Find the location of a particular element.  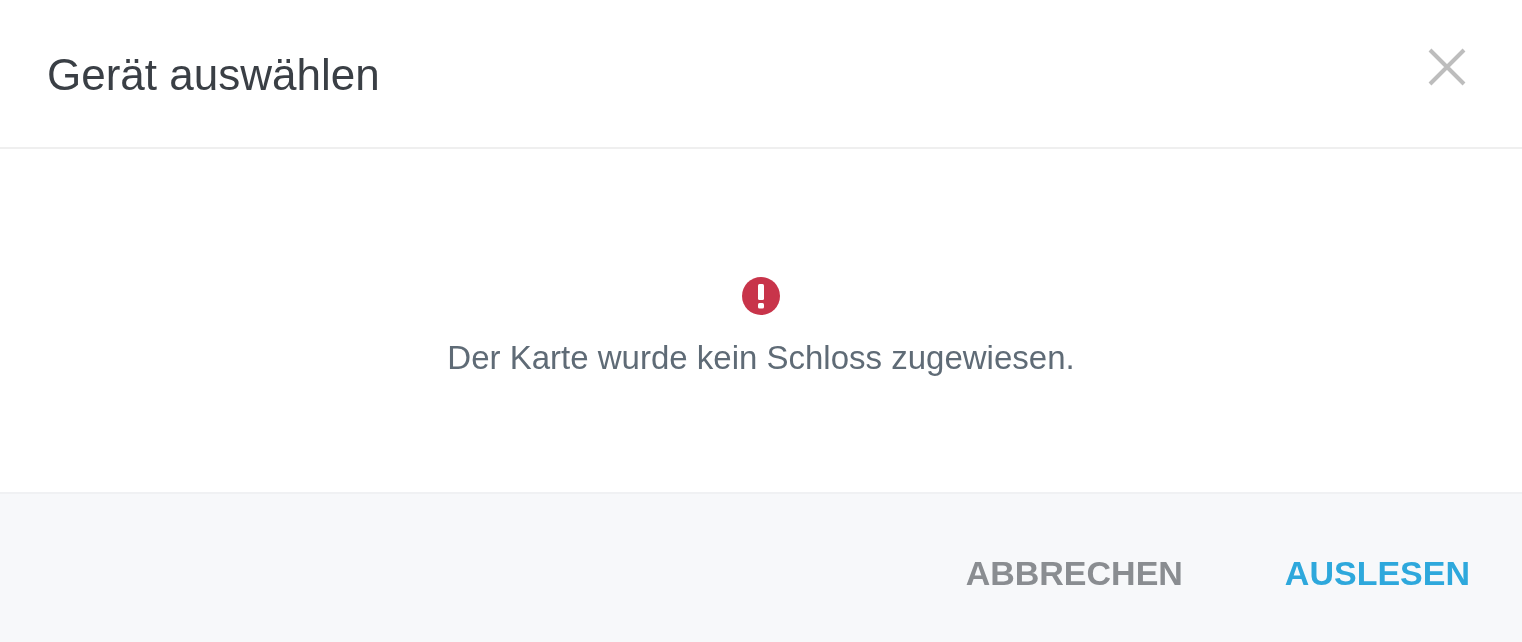

confirm-button: AUSLESEN is located at coordinates (1377, 573).